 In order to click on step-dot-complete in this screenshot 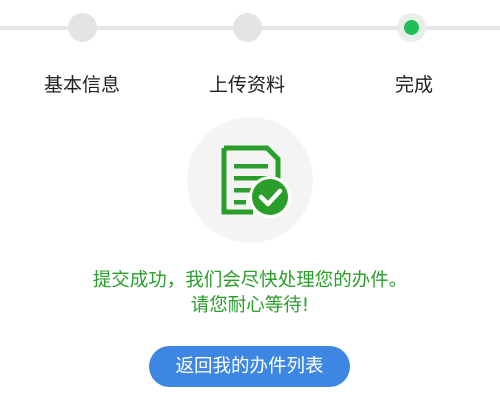, I will do `click(411, 27)`.